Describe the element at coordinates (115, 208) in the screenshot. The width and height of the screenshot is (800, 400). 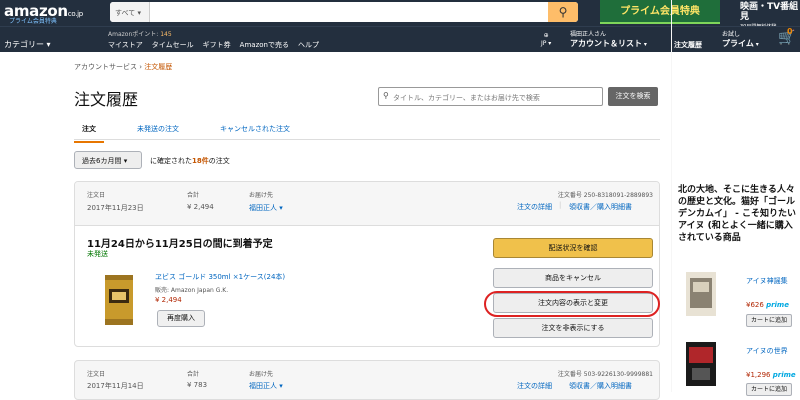
I see `order-date: 2017年11月23日` at that location.